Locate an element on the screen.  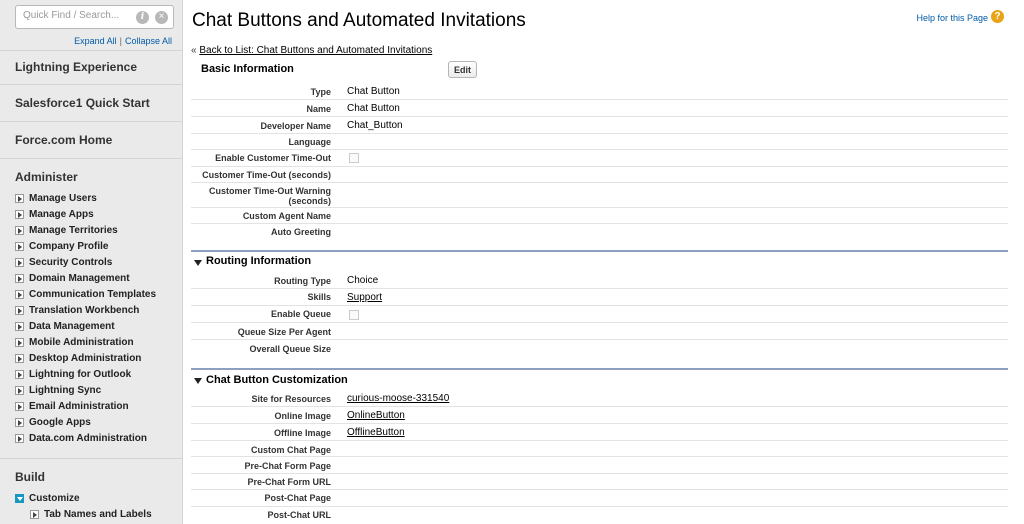
section-title: Chat Button Customization is located at coordinates (277, 380).